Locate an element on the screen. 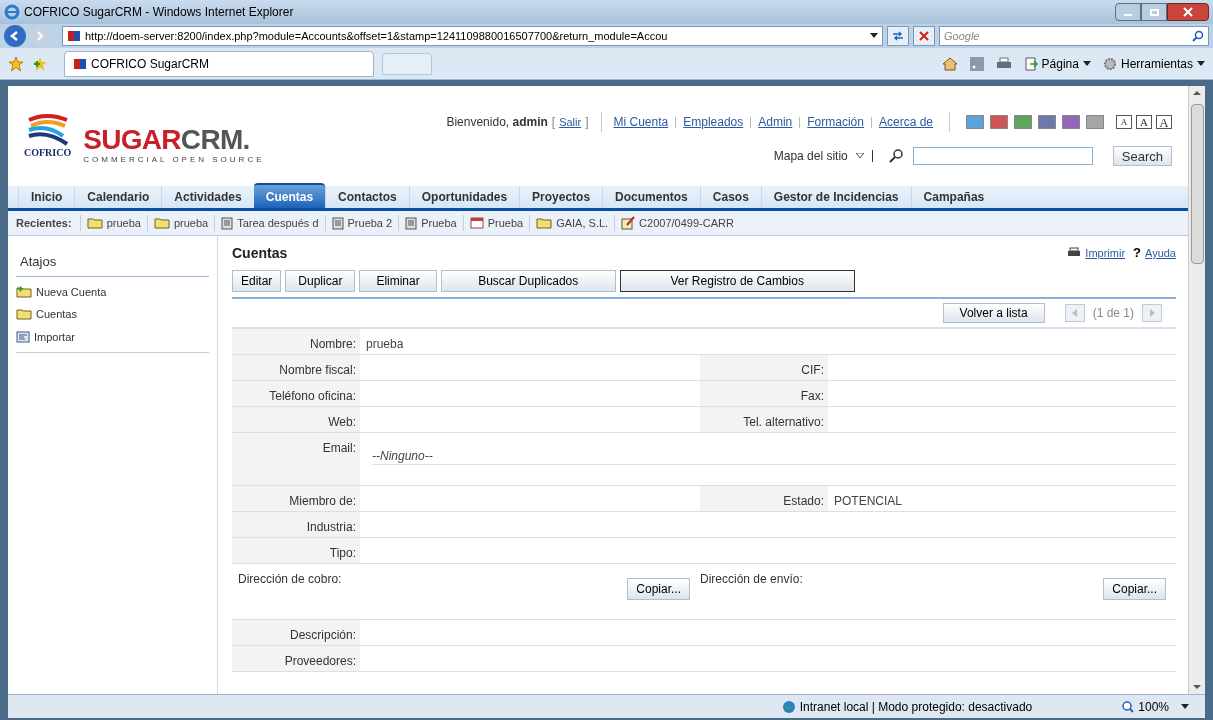  nav-tab: Gestor de Incidencias is located at coordinates (835, 197).